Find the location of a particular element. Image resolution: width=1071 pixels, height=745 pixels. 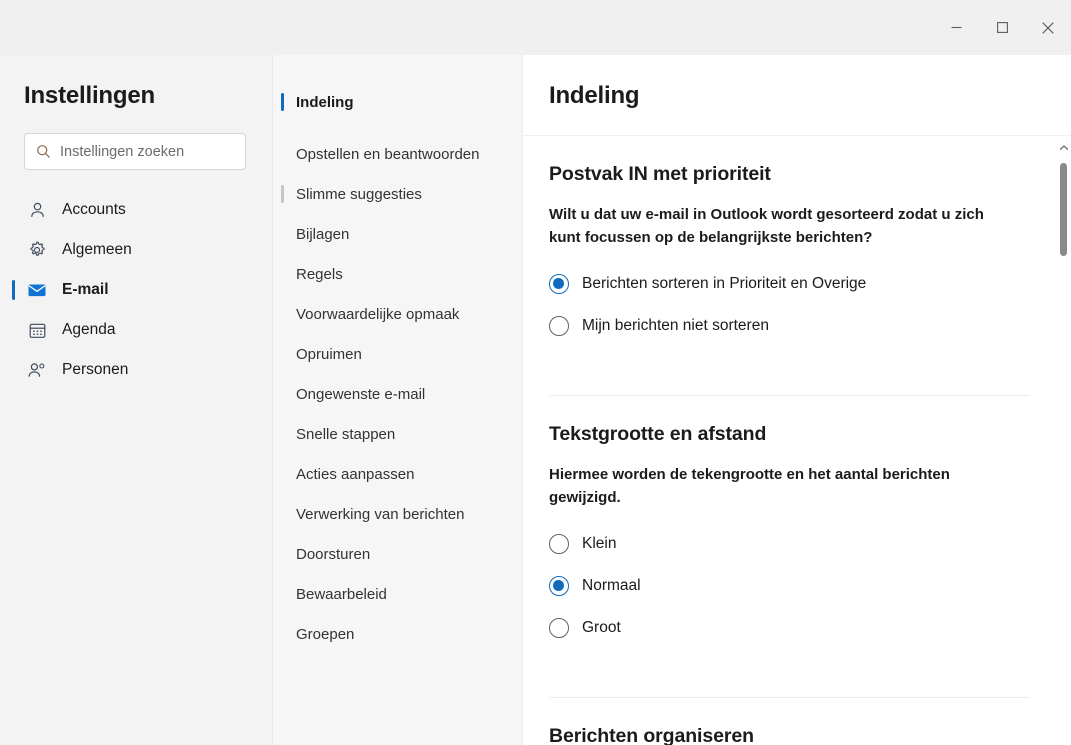

sidebar-item-email: E-mail is located at coordinates (136, 290).